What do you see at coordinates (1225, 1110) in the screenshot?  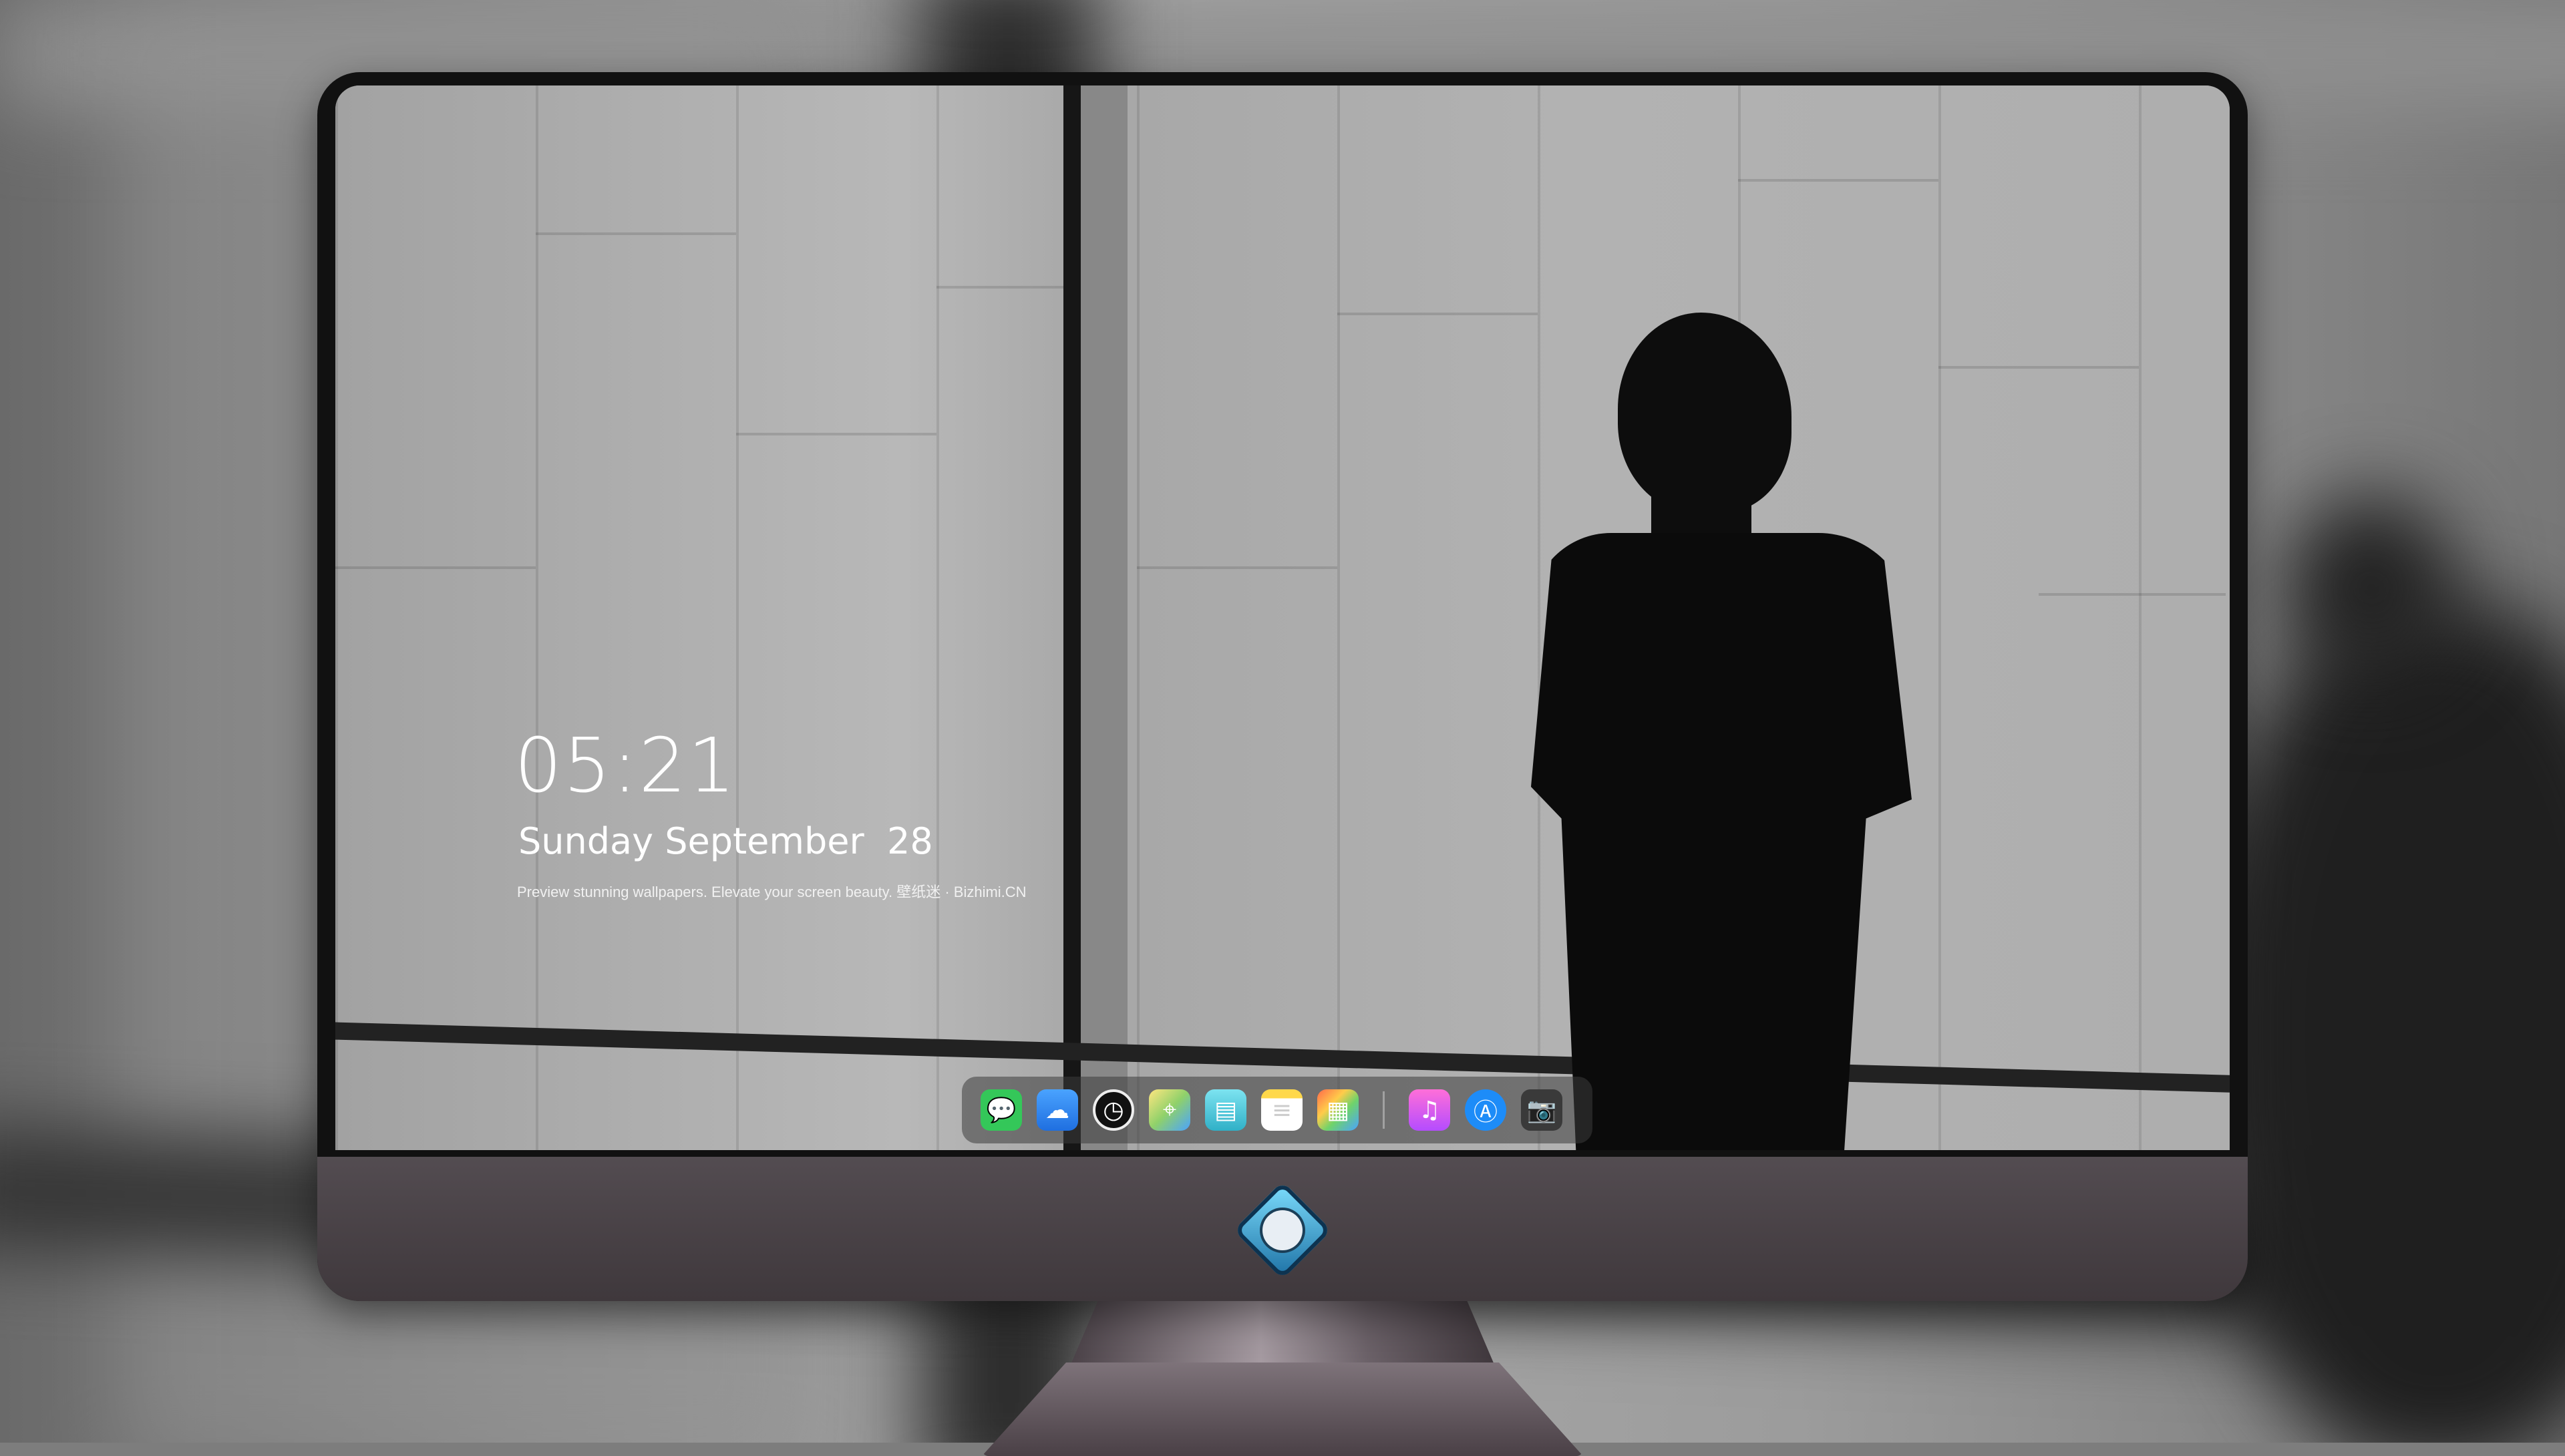 I see `clapperboard-icon: ▤` at bounding box center [1225, 1110].